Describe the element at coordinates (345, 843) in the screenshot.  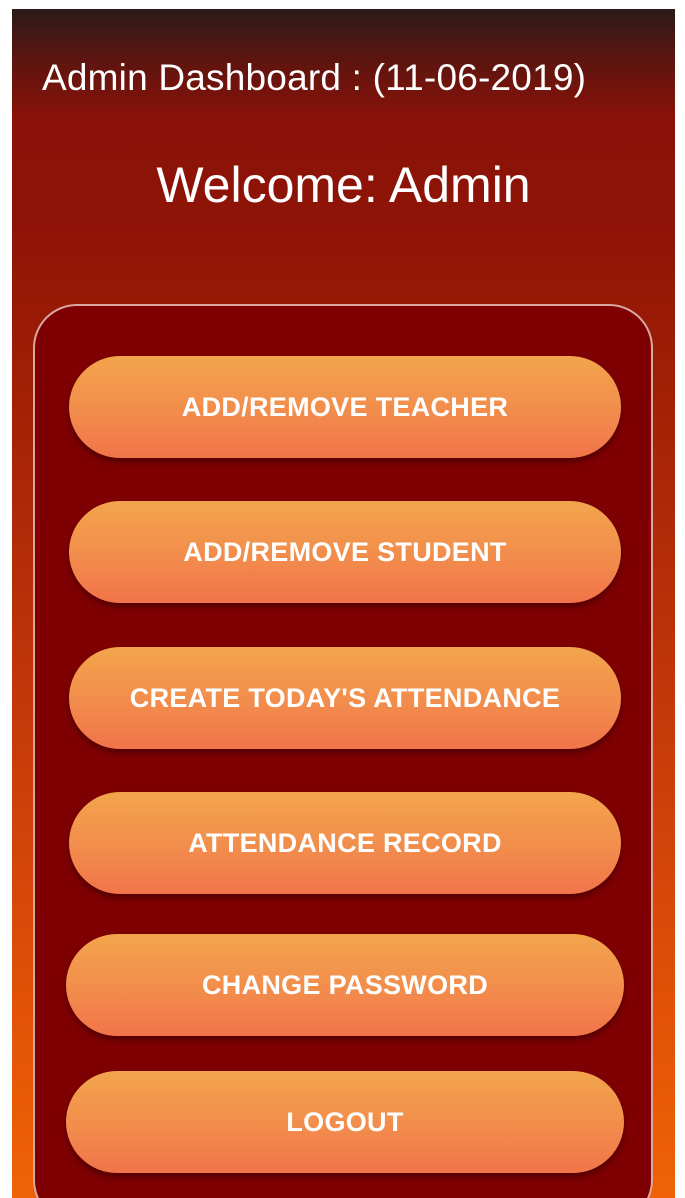
I see `attendance-record-button: ATTENDANCE RECORD` at that location.